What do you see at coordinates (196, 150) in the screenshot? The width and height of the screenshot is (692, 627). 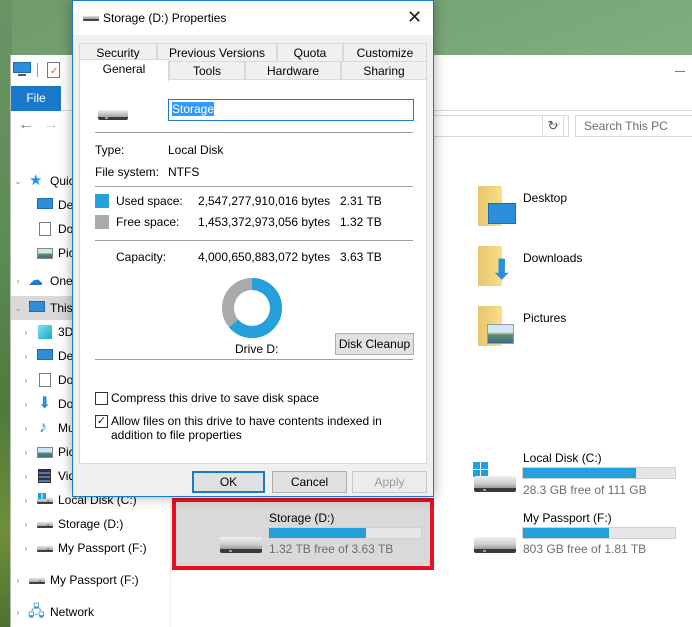 I see `type-value: Local Disk` at bounding box center [196, 150].